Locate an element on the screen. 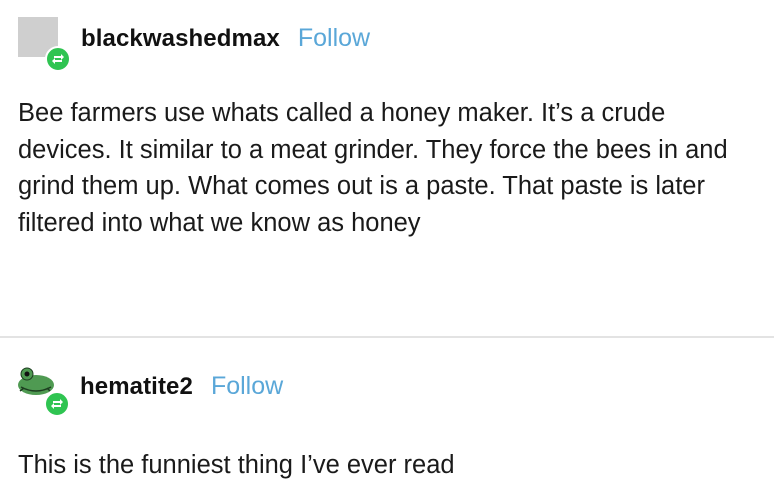  username: blackwashedmax is located at coordinates (180, 39).